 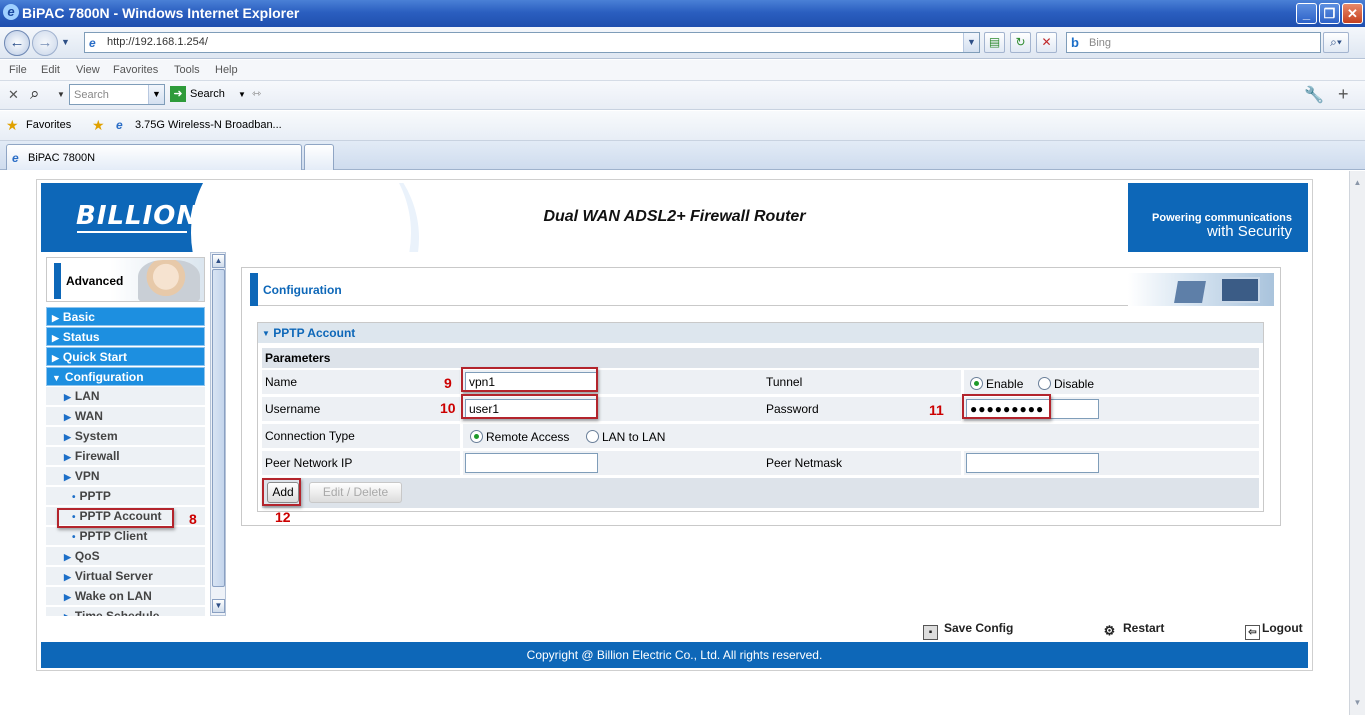 What do you see at coordinates (1343, 94) in the screenshot?
I see `add-toolbar-icon: +` at bounding box center [1343, 94].